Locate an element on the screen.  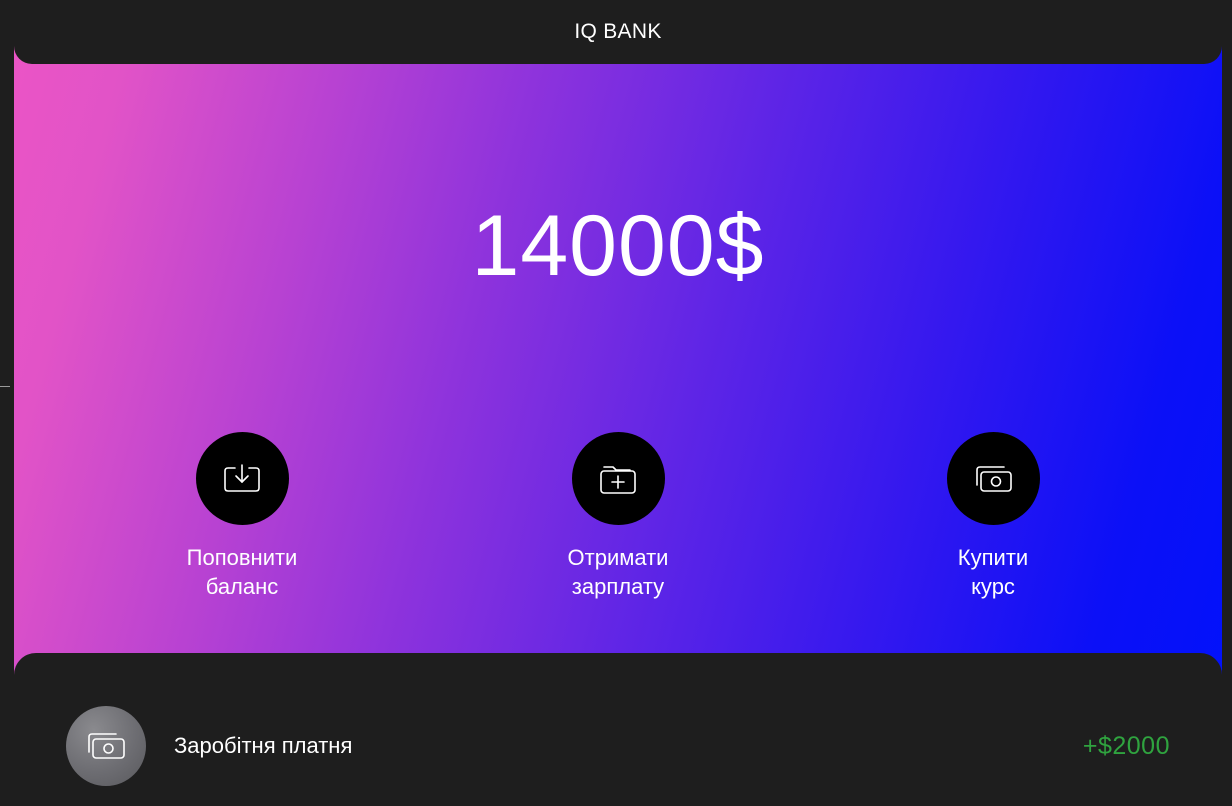
get-salary-label: Отримати зарплату is located at coordinates (618, 572).